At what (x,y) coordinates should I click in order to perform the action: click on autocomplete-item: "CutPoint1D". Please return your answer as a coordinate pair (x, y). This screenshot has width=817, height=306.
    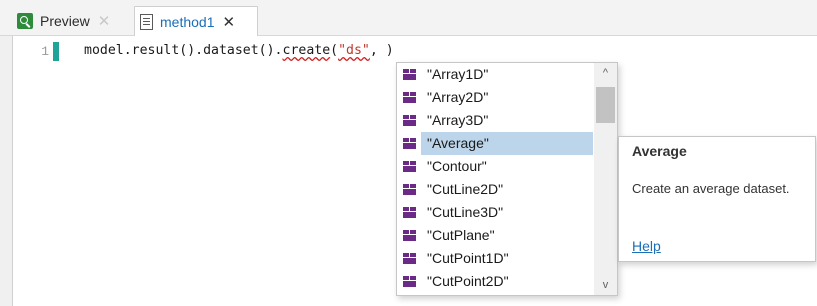
    Looking at the image, I should click on (495, 258).